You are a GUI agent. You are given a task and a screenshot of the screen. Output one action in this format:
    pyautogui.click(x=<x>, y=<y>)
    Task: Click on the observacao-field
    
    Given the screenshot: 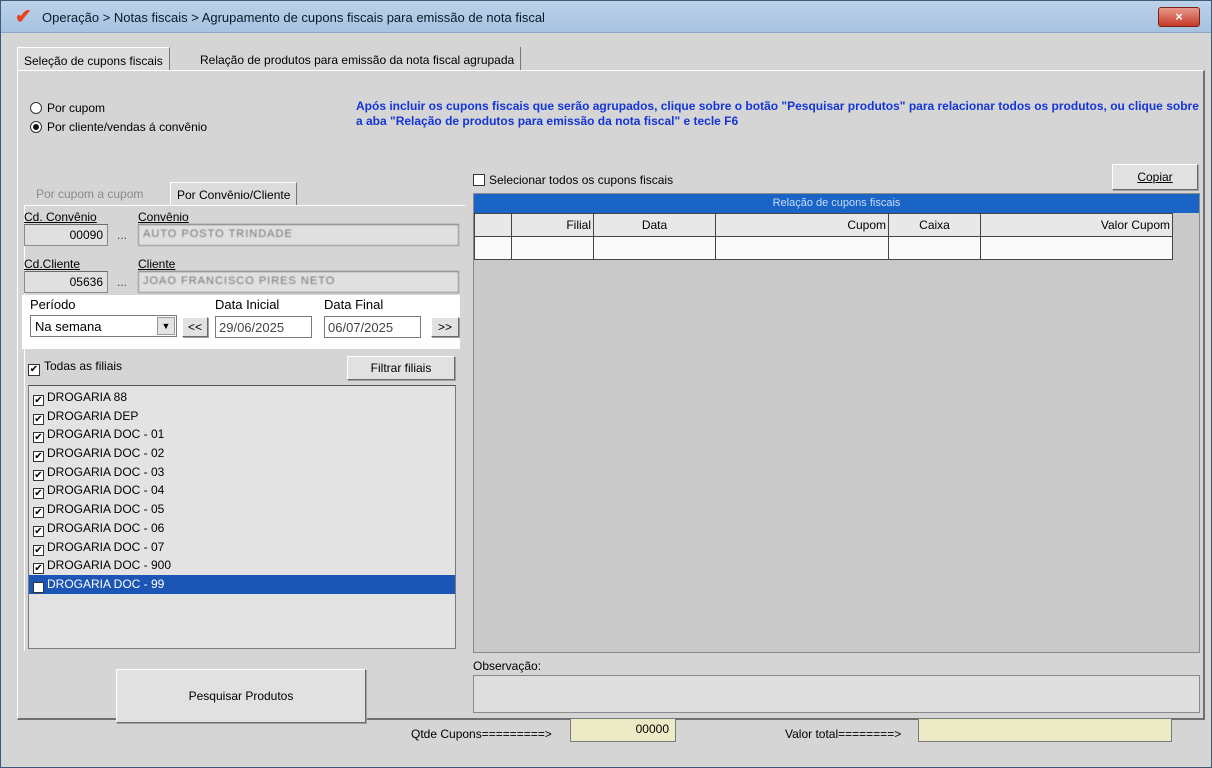 What is the action you would take?
    pyautogui.click(x=836, y=694)
    